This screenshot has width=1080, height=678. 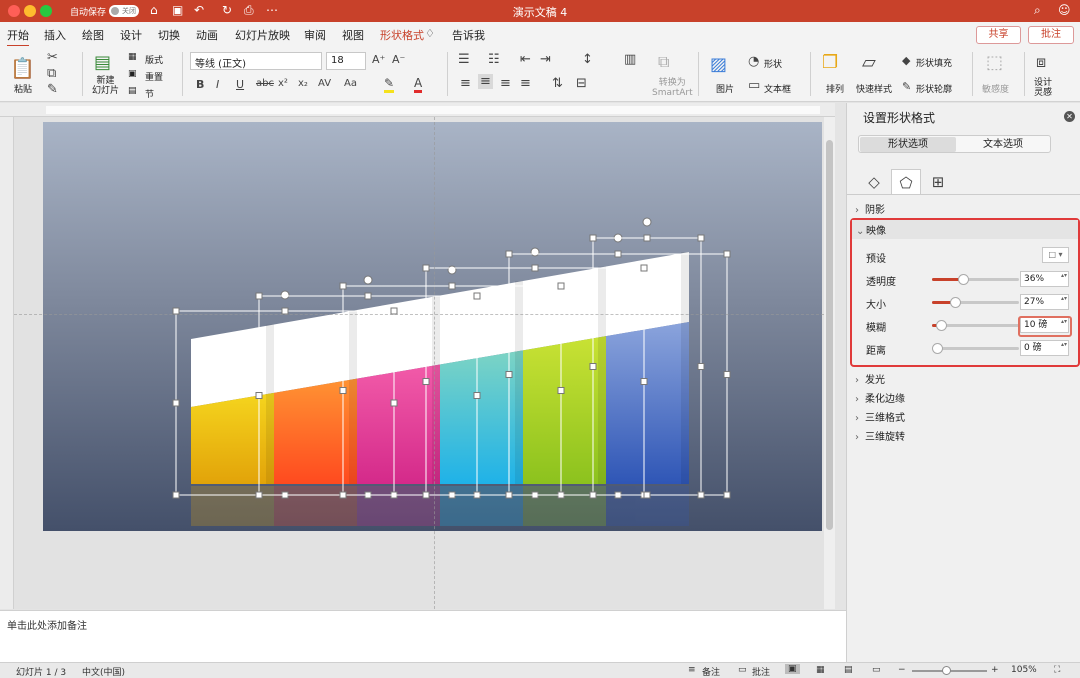 I want to click on notes-pane: 单击此处添加备注, so click(x=423, y=636).